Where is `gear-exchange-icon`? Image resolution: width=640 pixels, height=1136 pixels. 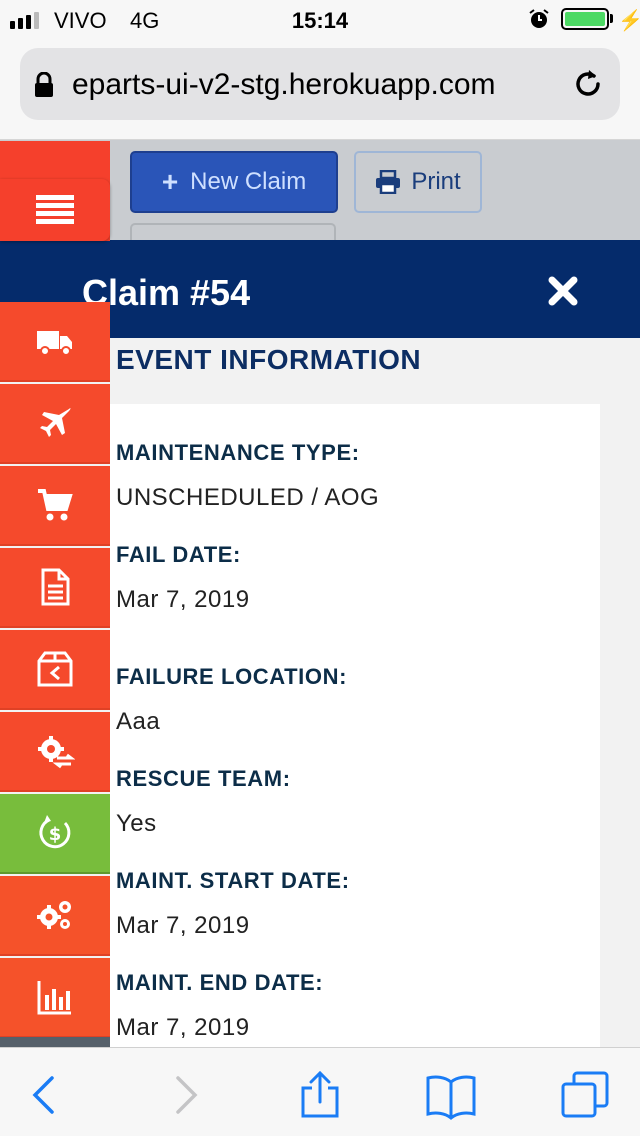 gear-exchange-icon is located at coordinates (56, 752).